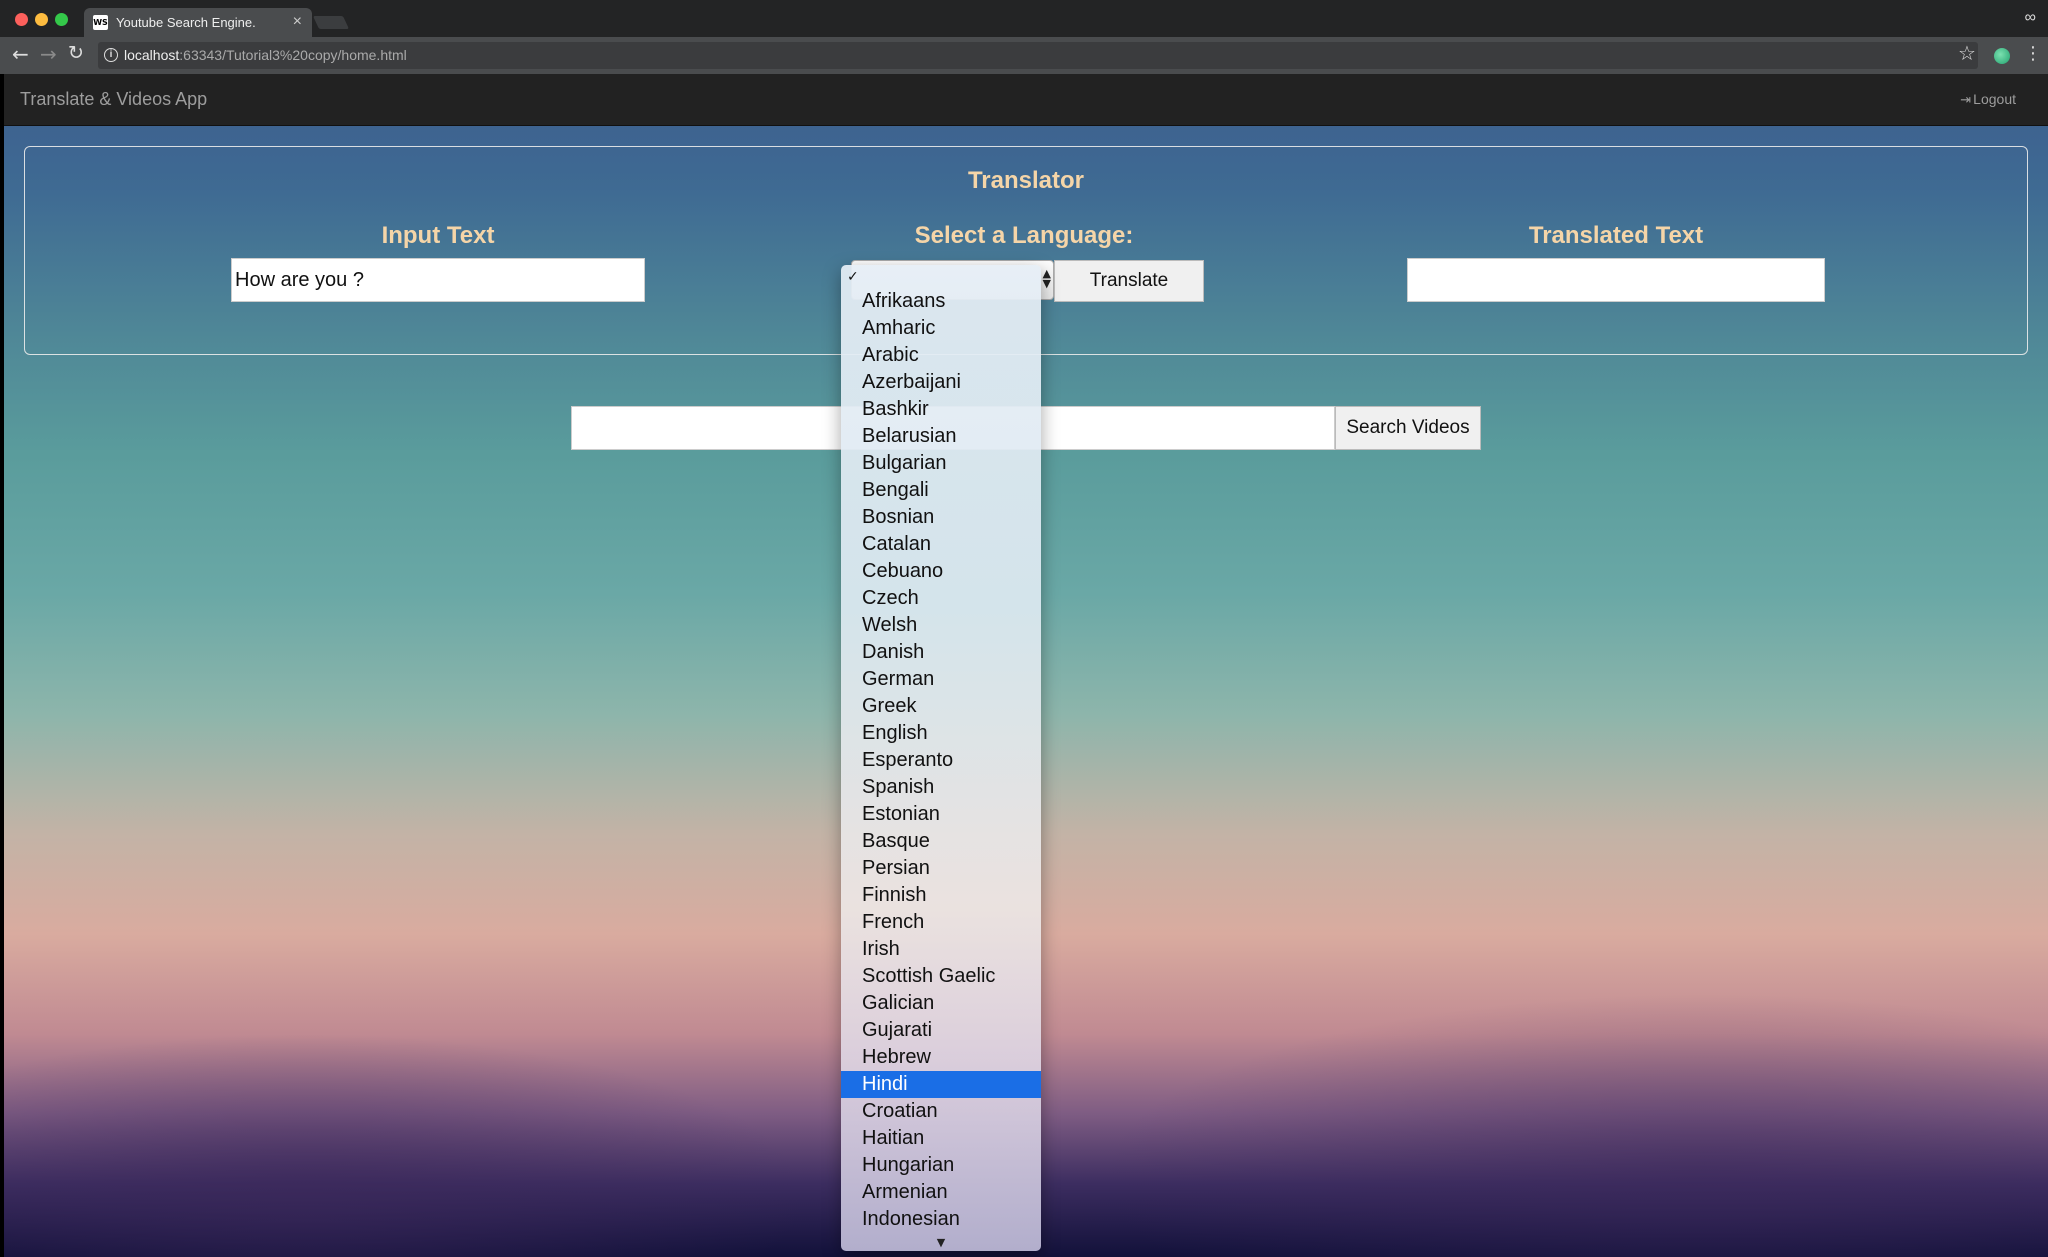 The height and width of the screenshot is (1257, 2048). What do you see at coordinates (438, 280) in the screenshot?
I see `input-text-field: How are you ?` at bounding box center [438, 280].